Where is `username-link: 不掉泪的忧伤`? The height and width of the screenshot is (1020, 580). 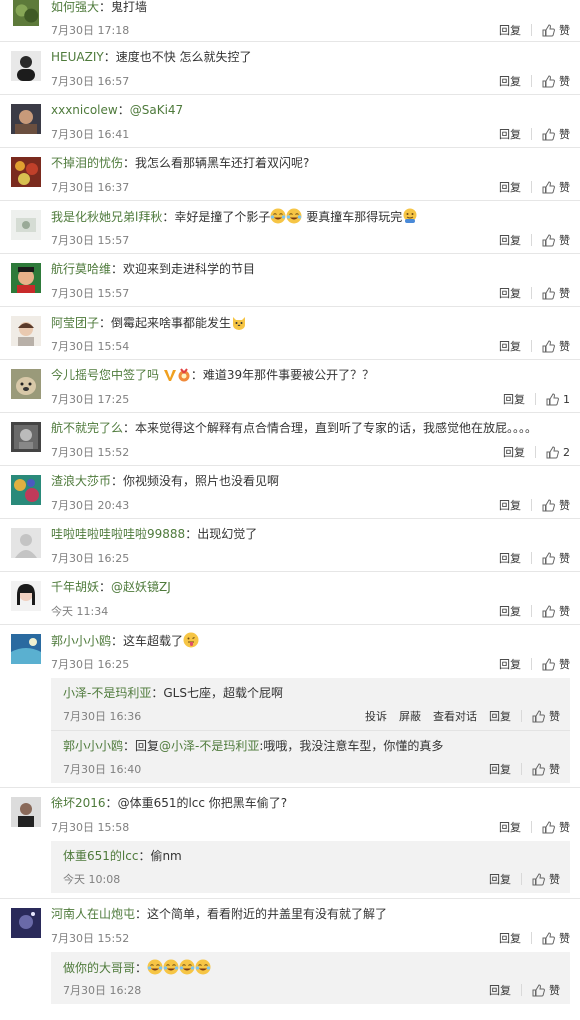
username-link: 不掉泪的忧伤 is located at coordinates (87, 163).